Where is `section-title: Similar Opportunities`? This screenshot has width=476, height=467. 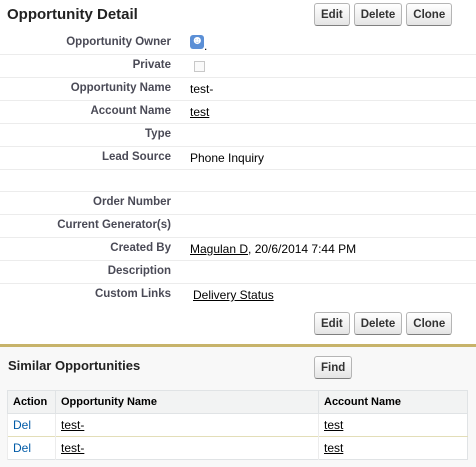 section-title: Similar Opportunities is located at coordinates (74, 365).